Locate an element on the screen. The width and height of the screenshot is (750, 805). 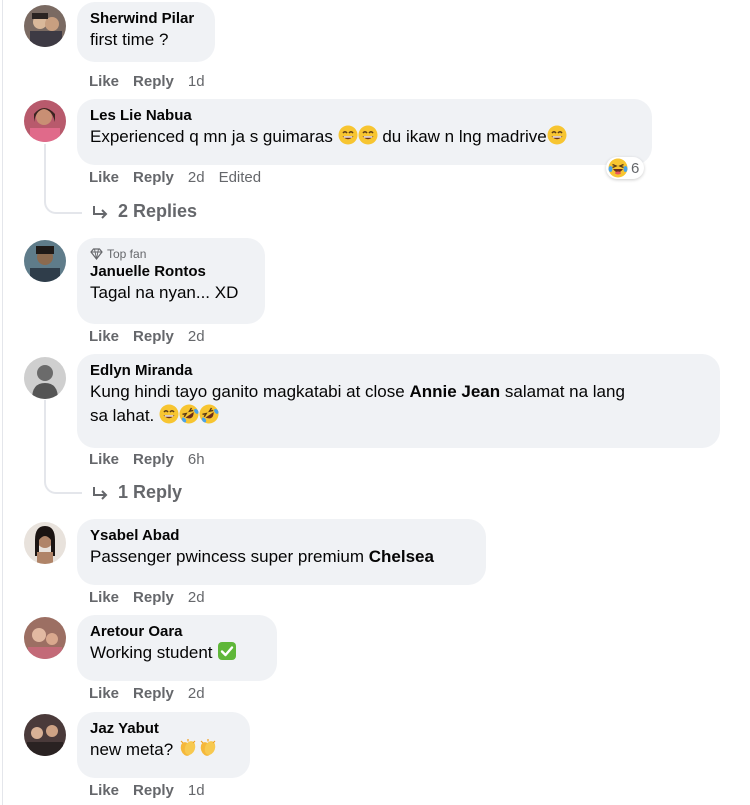
comment-actions: Like Reply 6h is located at coordinates (147, 459).